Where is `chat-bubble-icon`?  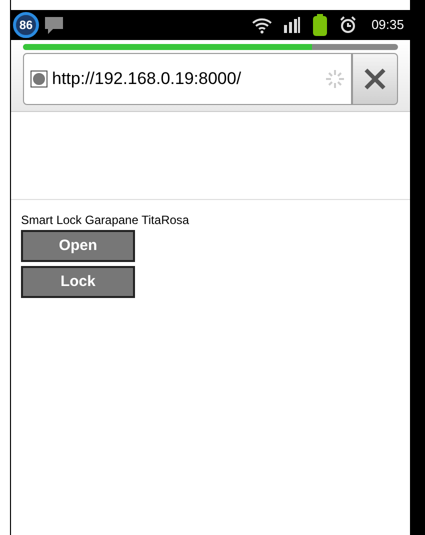
chat-bubble-icon is located at coordinates (54, 25).